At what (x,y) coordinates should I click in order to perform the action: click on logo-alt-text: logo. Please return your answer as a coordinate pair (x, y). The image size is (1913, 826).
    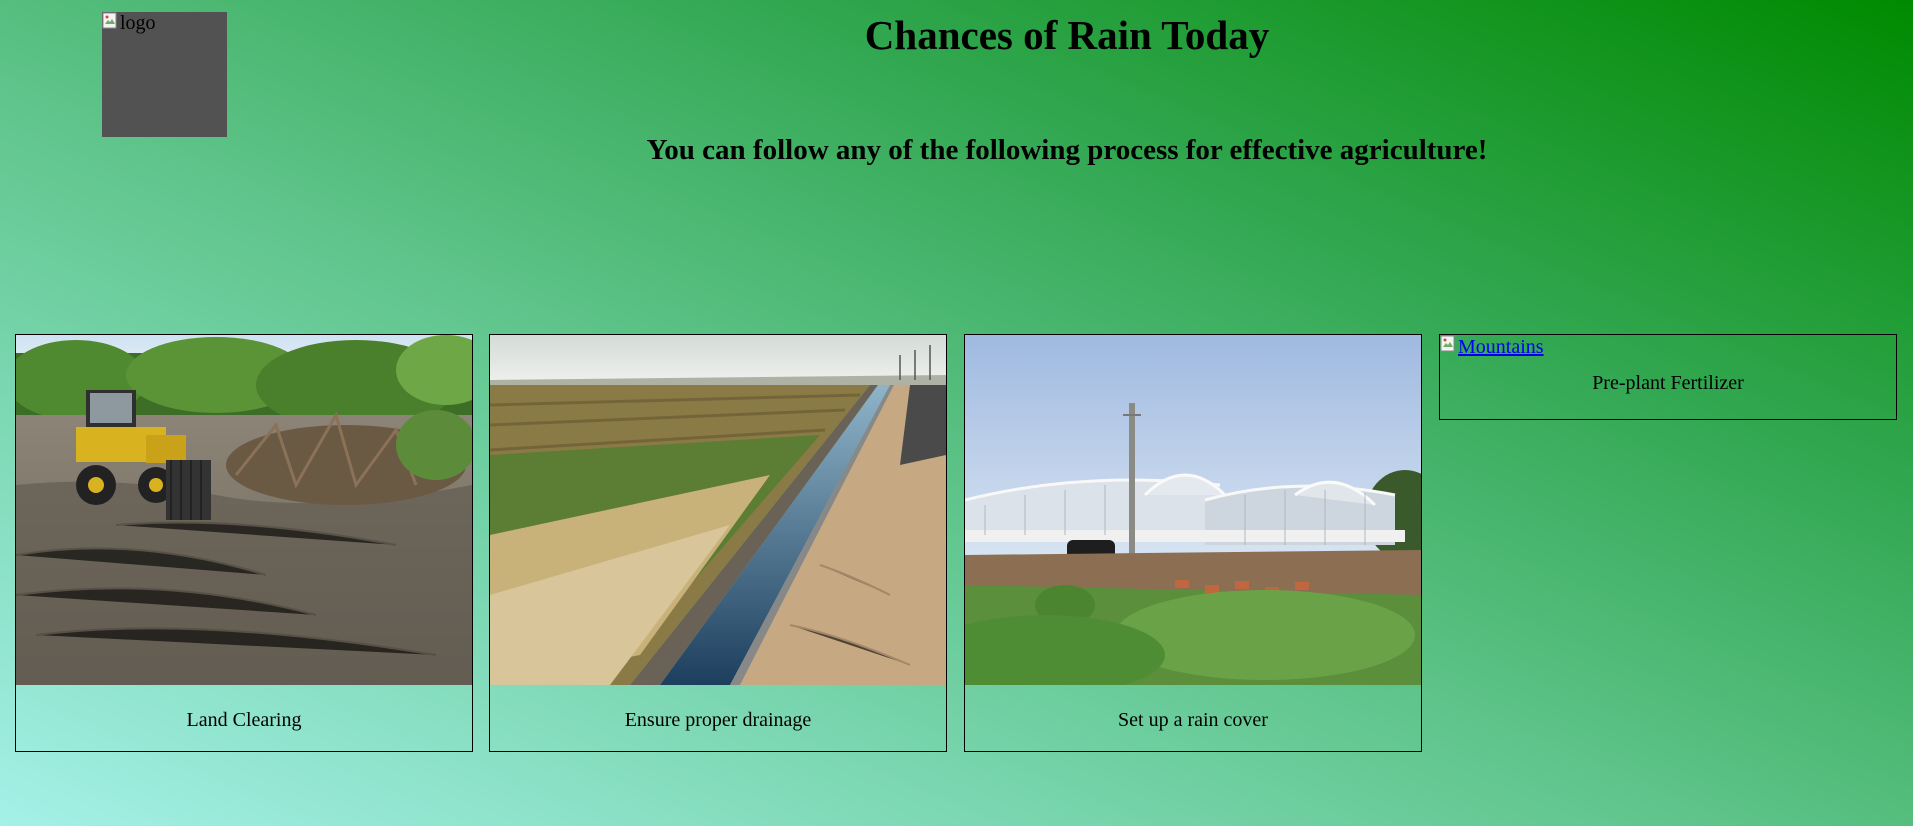
    Looking at the image, I should click on (138, 23).